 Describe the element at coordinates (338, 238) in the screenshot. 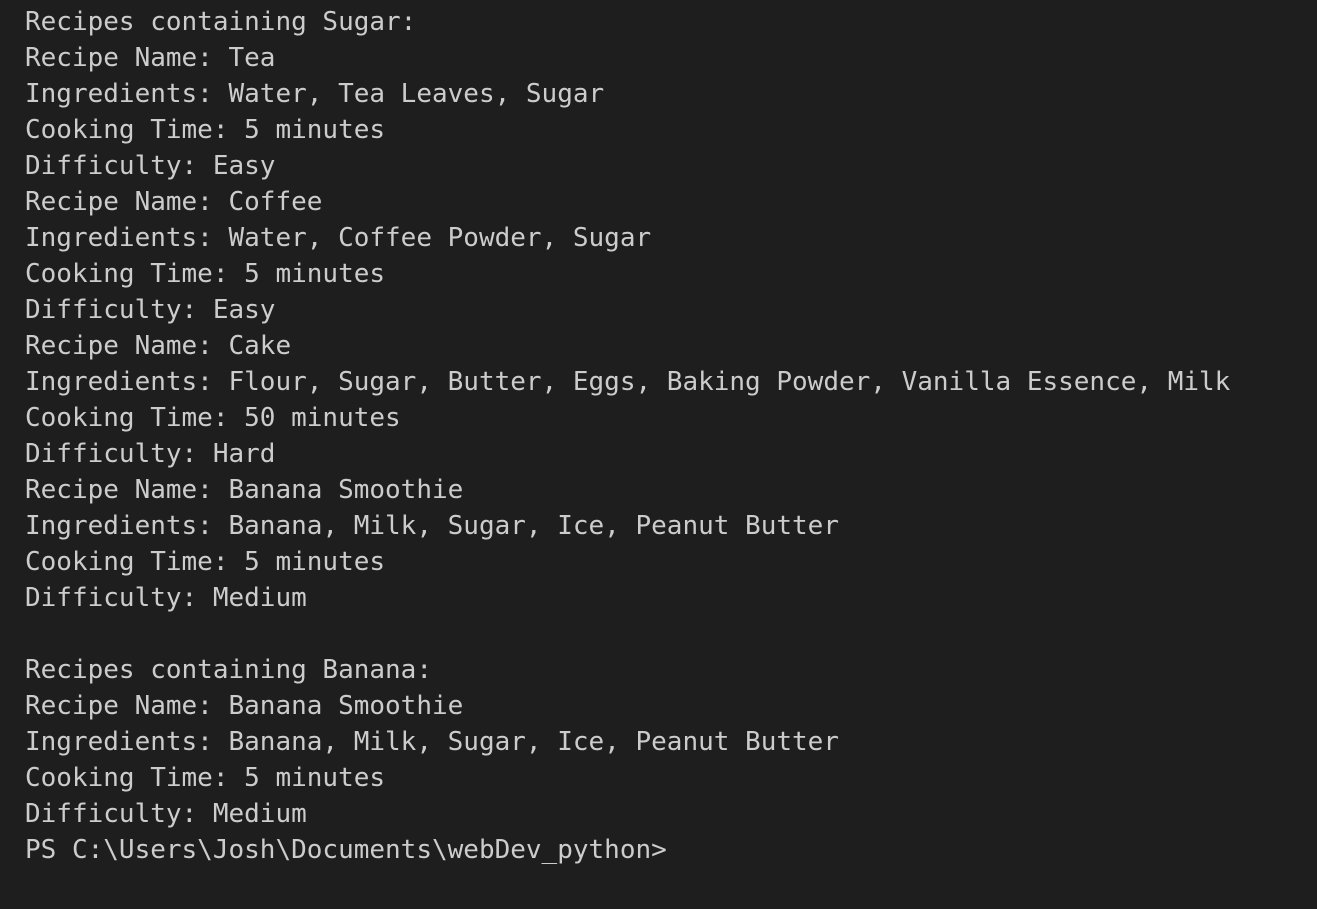

I see `terminal-line: Ingredients: Water, Coffee Powder, Sugar` at that location.